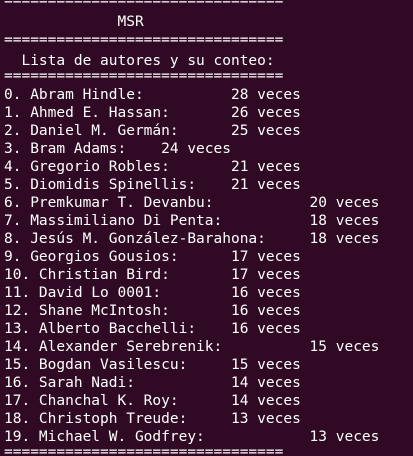  What do you see at coordinates (152, 185) in the screenshot?
I see `author-line: 5. Diomidis Spinellis: 21 veces` at bounding box center [152, 185].